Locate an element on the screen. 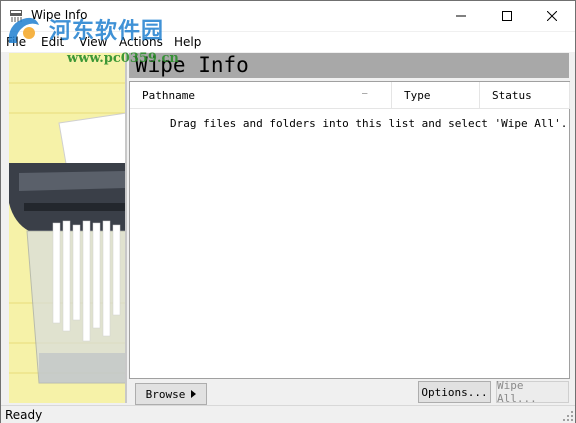 The image size is (576, 423). minimize-icon is located at coordinates (461, 16).